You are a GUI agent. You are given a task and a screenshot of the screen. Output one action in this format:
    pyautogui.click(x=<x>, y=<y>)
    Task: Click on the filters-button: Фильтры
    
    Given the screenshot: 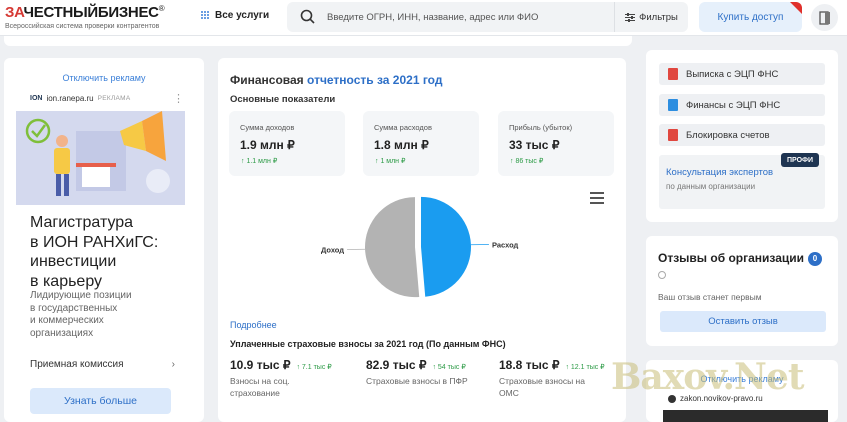 What is the action you would take?
    pyautogui.click(x=651, y=17)
    